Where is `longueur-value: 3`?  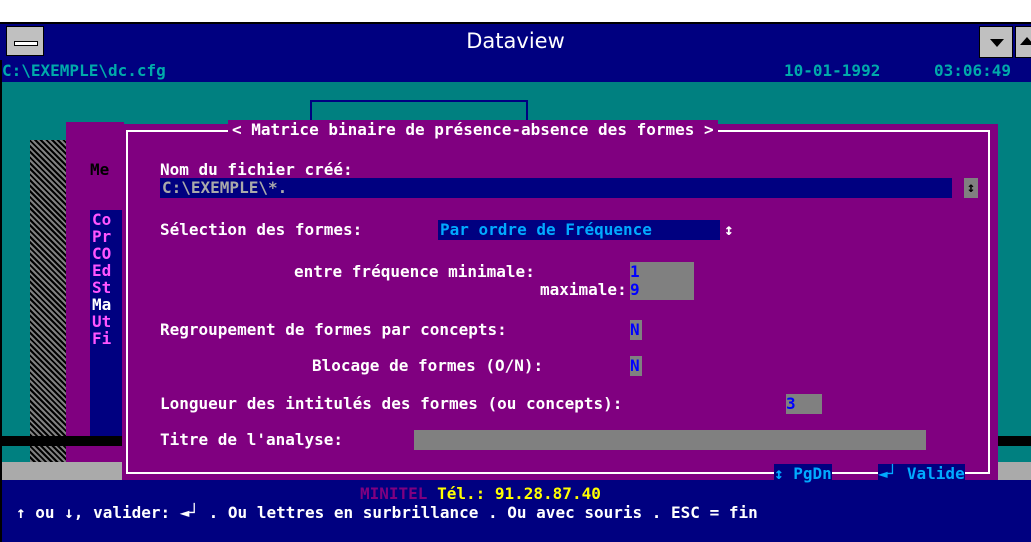 longueur-value: 3 is located at coordinates (791, 403).